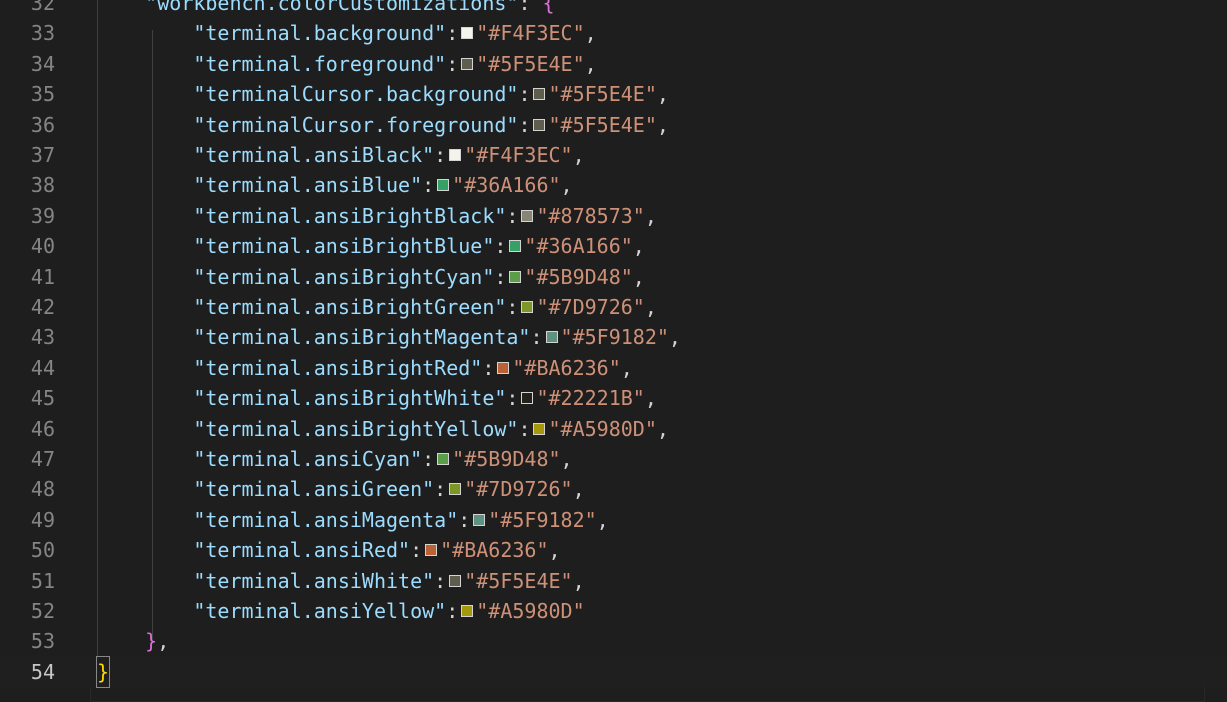  I want to click on json-key: "terminal.ansiYellow", so click(320, 611).